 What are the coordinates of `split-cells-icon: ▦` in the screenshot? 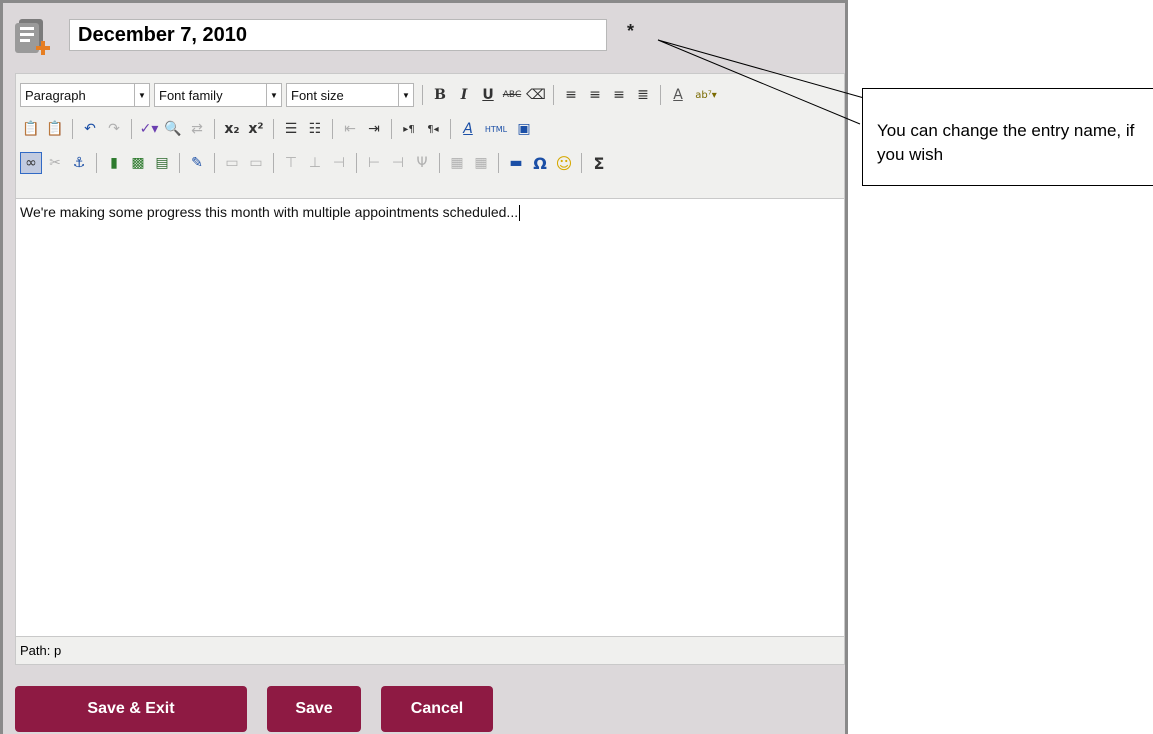 It's located at (457, 163).